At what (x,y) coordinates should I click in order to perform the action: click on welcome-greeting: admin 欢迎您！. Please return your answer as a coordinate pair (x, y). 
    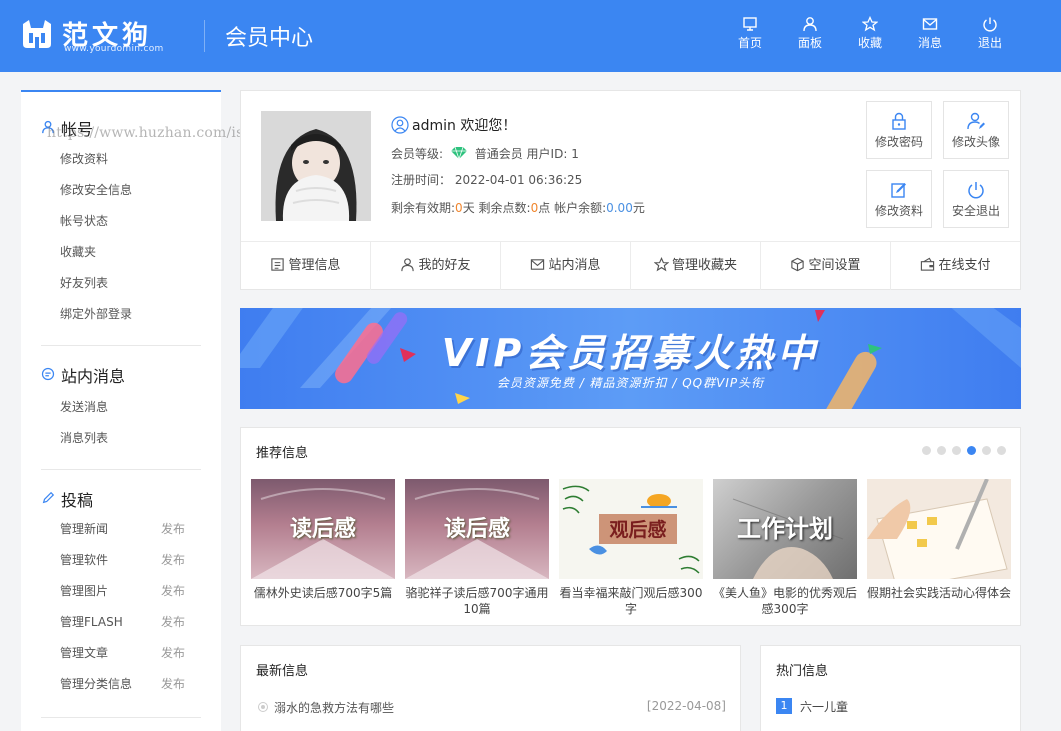
    Looking at the image, I should click on (453, 125).